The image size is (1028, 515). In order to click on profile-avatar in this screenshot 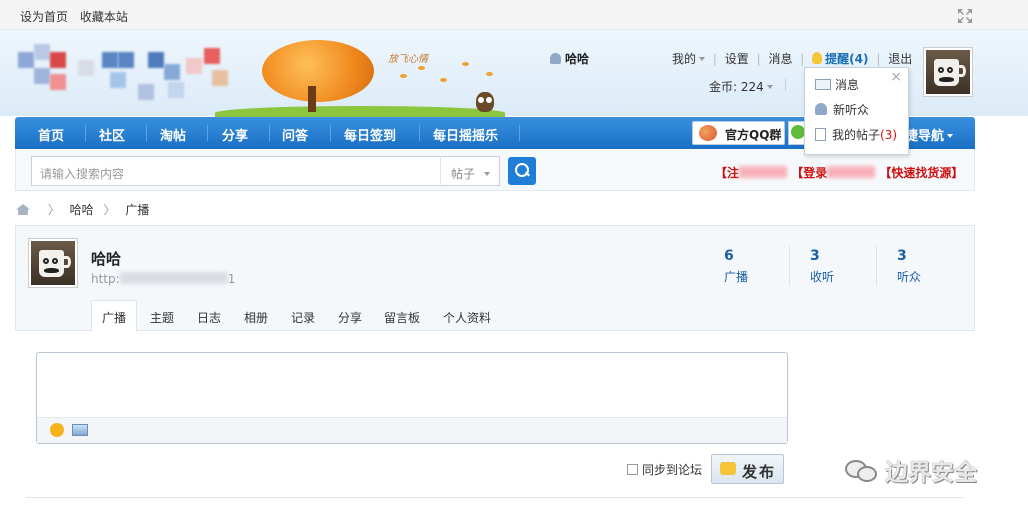, I will do `click(53, 263)`.